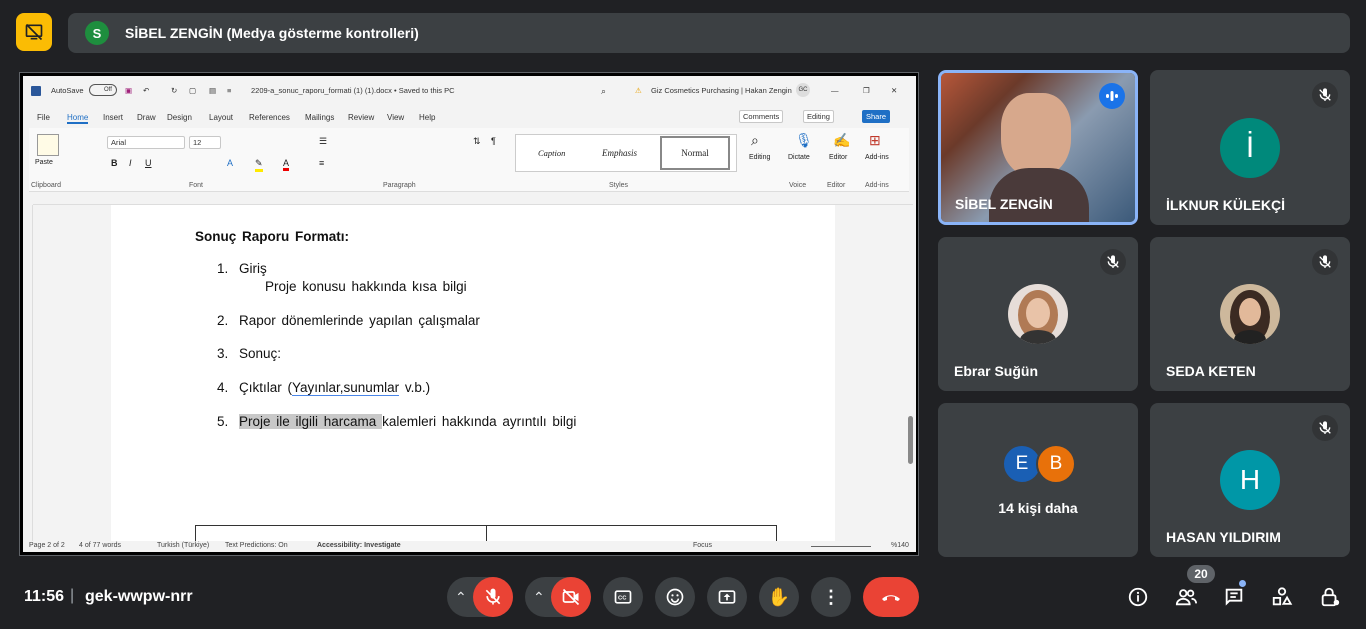 The width and height of the screenshot is (1366, 629). What do you see at coordinates (493, 597) in the screenshot?
I see `mic-toggle-button` at bounding box center [493, 597].